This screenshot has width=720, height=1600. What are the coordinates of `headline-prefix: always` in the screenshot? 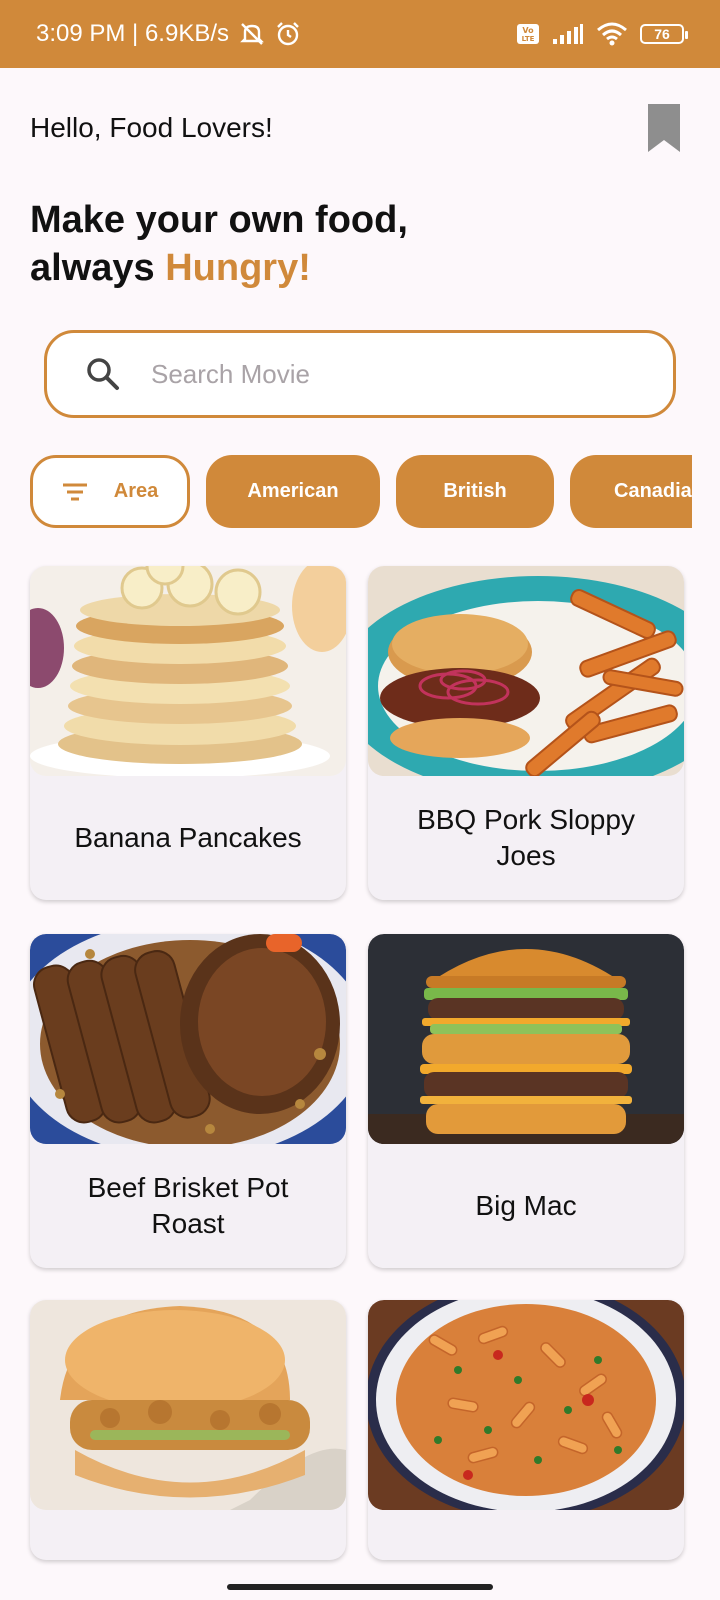 It's located at (98, 268).